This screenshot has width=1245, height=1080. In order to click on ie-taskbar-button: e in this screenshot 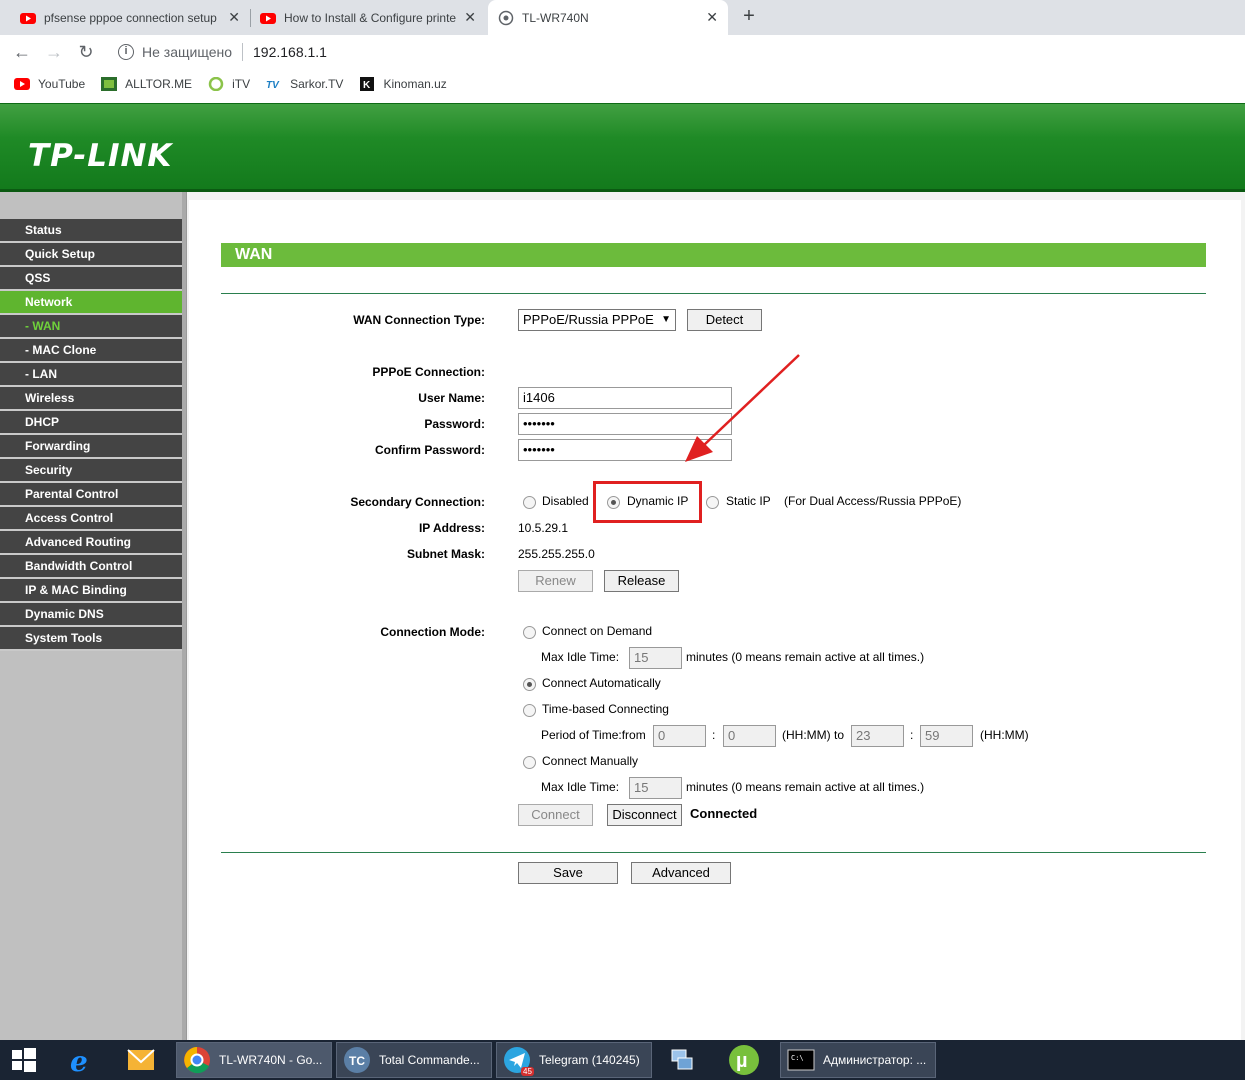, I will do `click(85, 1060)`.